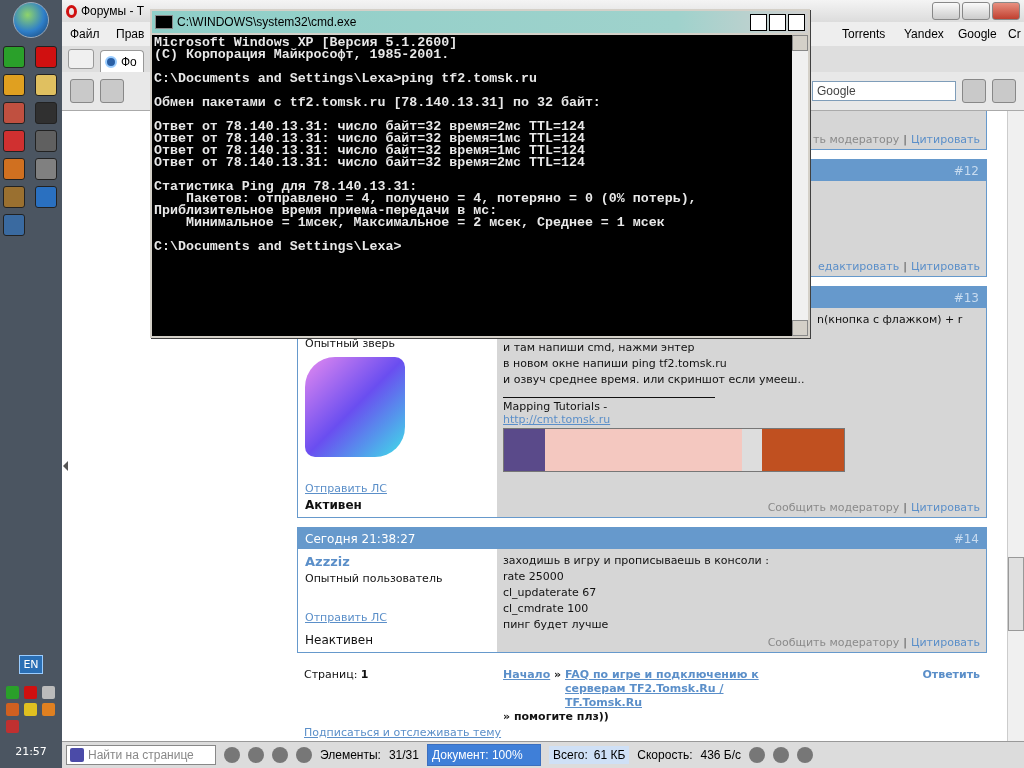 The width and height of the screenshot is (1024, 768). I want to click on message-line: пинг будет лучше, so click(556, 625).